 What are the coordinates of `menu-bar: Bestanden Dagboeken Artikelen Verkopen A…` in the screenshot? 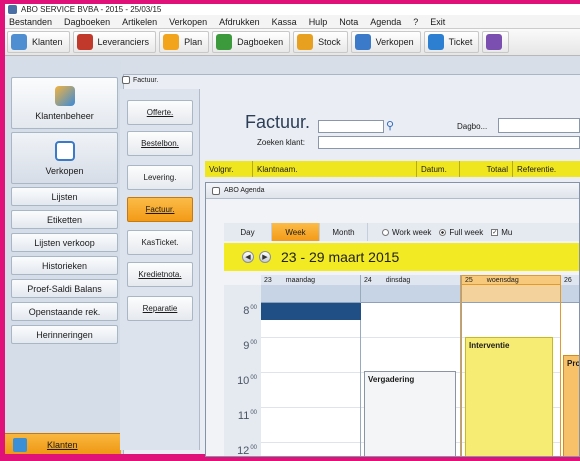 It's located at (292, 22).